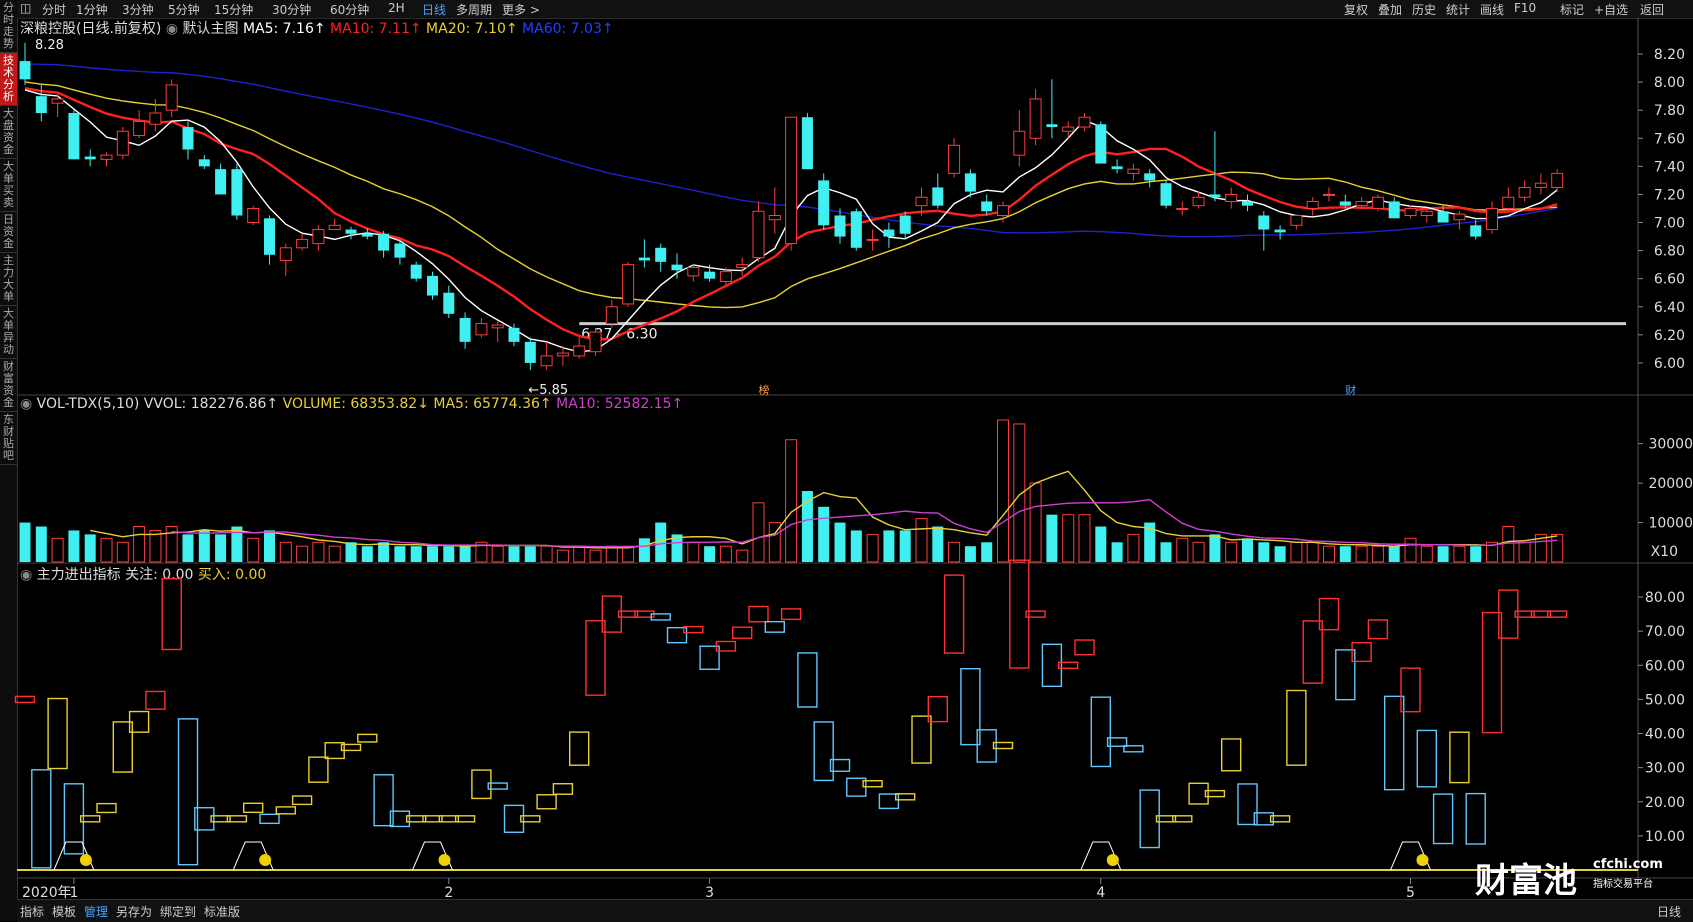 This screenshot has width=1693, height=922. Describe the element at coordinates (1669, 83) in the screenshot. I see `price-tick-label: 8.00` at that location.